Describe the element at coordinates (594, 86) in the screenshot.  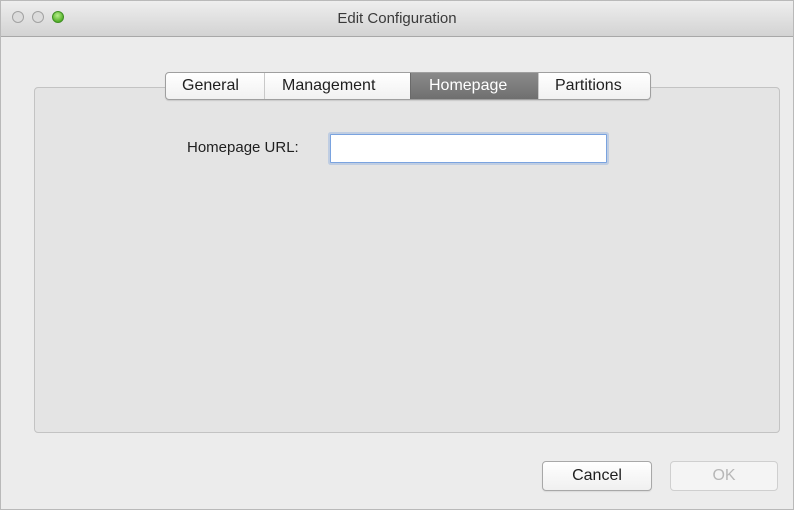
I see `tab-partitions: Partitions` at that location.